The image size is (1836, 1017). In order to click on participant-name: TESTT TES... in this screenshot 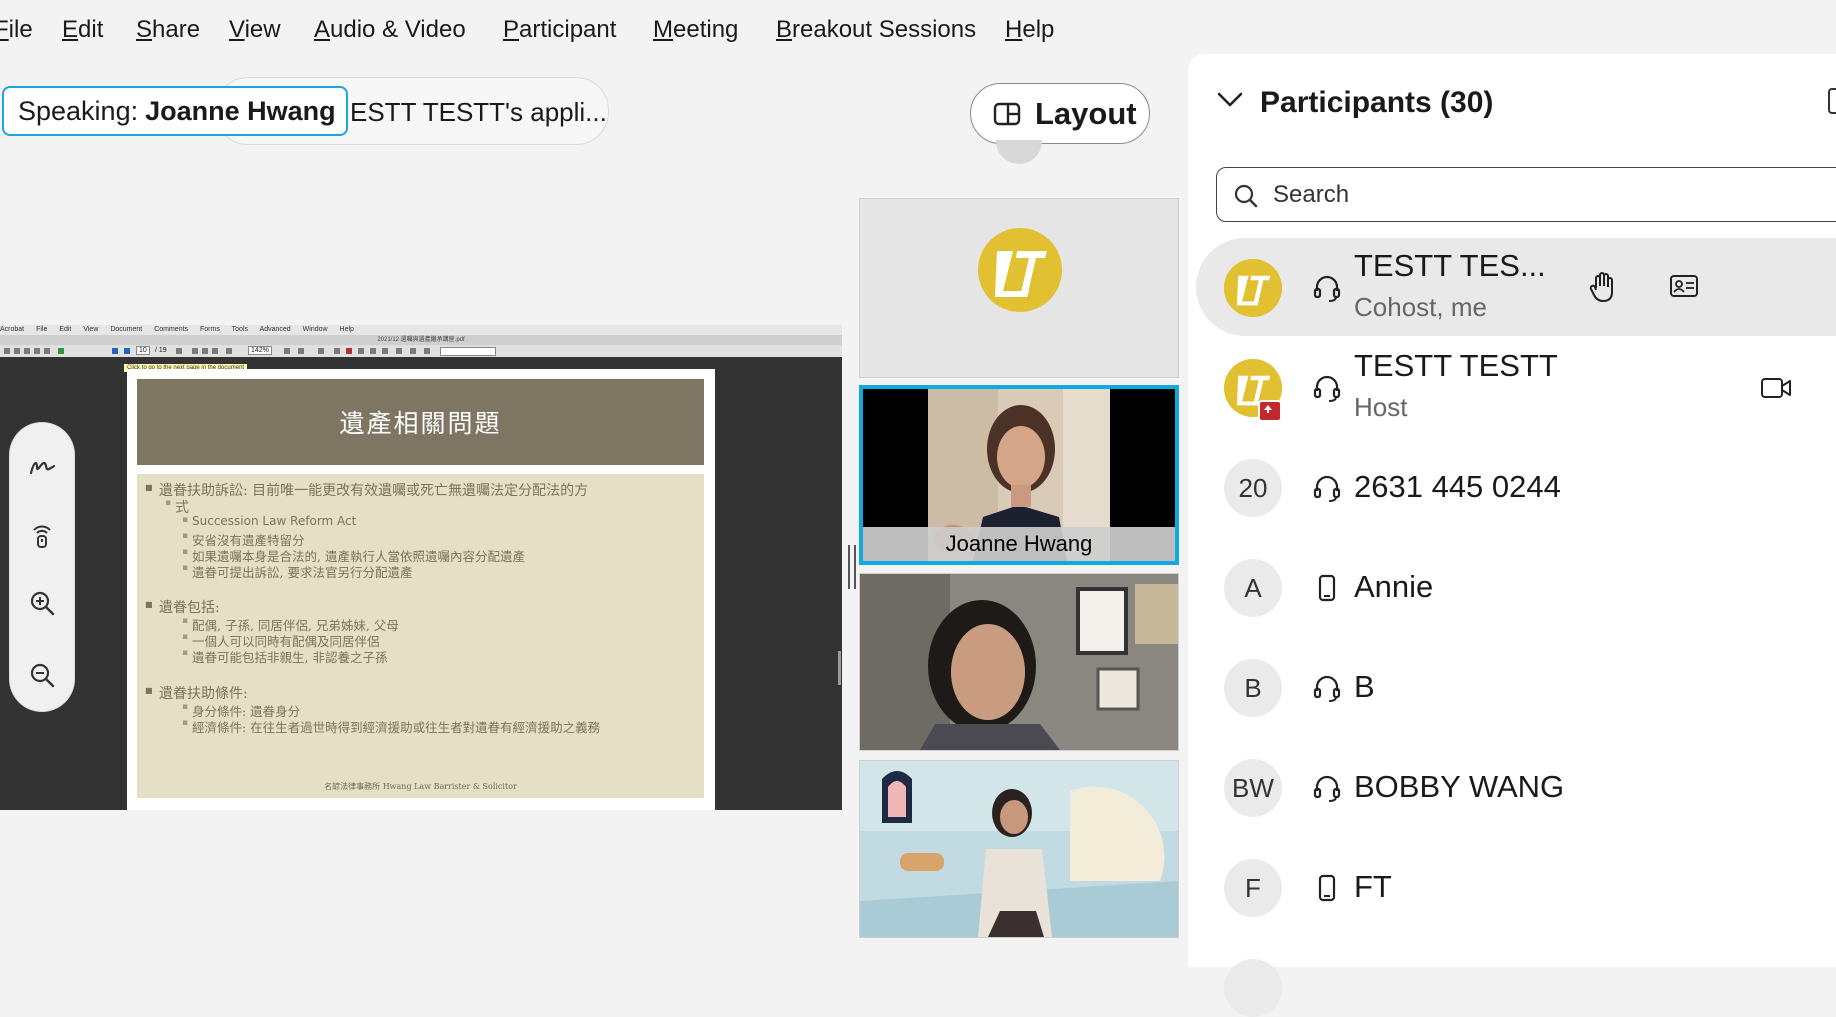, I will do `click(1450, 265)`.